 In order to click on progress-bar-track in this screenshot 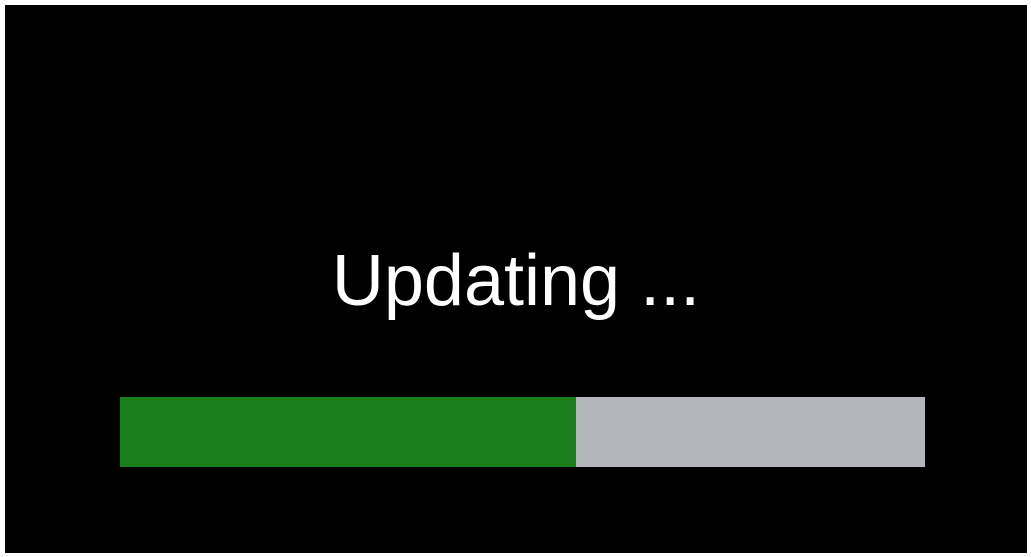, I will do `click(522, 432)`.